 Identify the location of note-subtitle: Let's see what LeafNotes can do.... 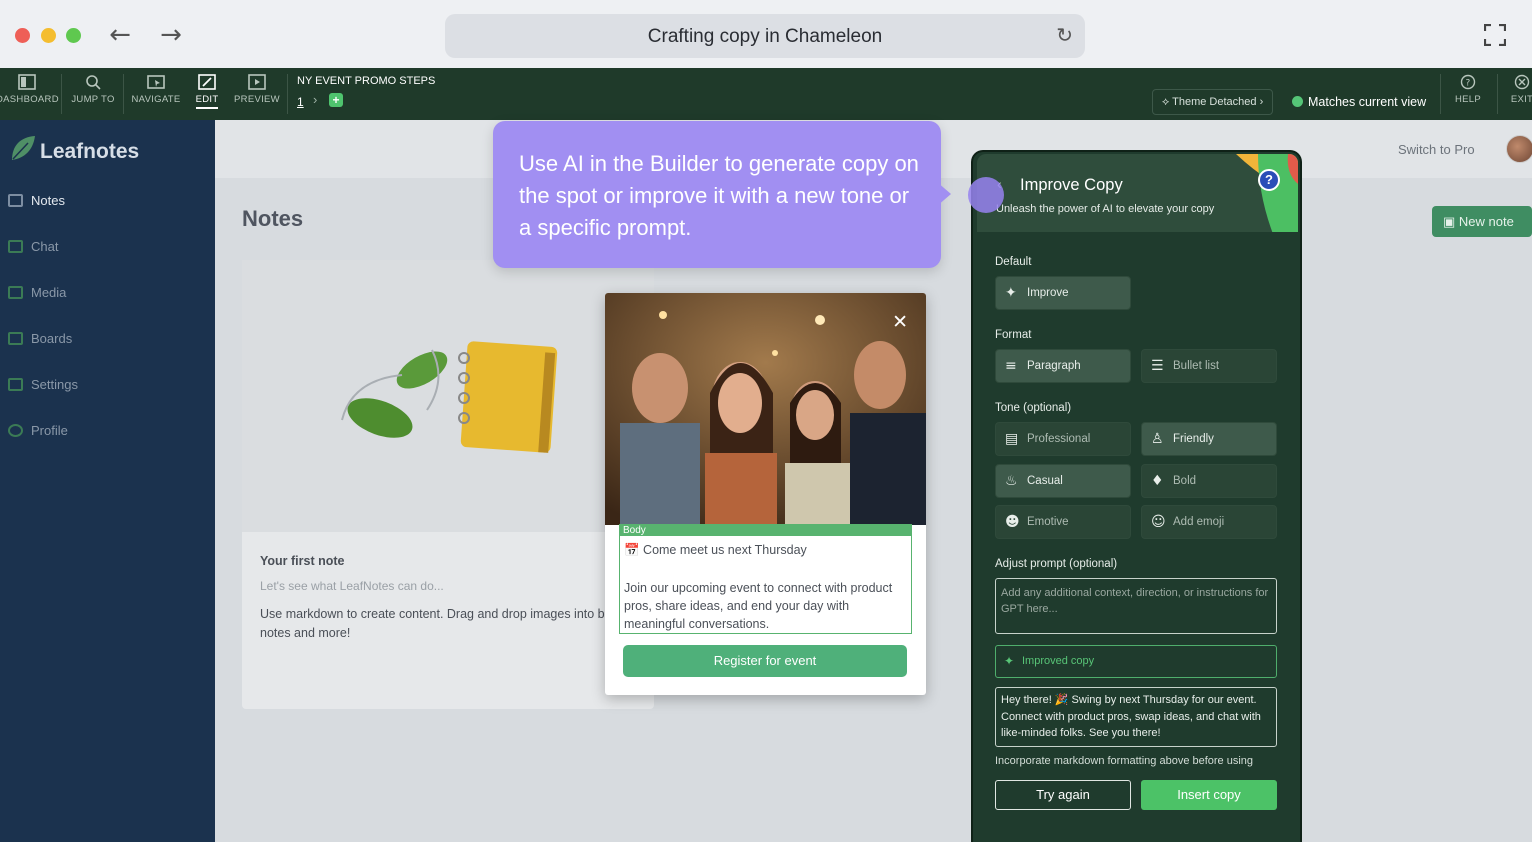
(352, 586).